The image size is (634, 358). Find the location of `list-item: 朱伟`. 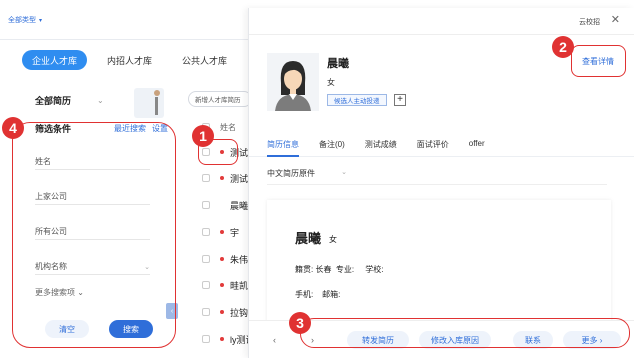

list-item: 朱伟 is located at coordinates (225, 259).